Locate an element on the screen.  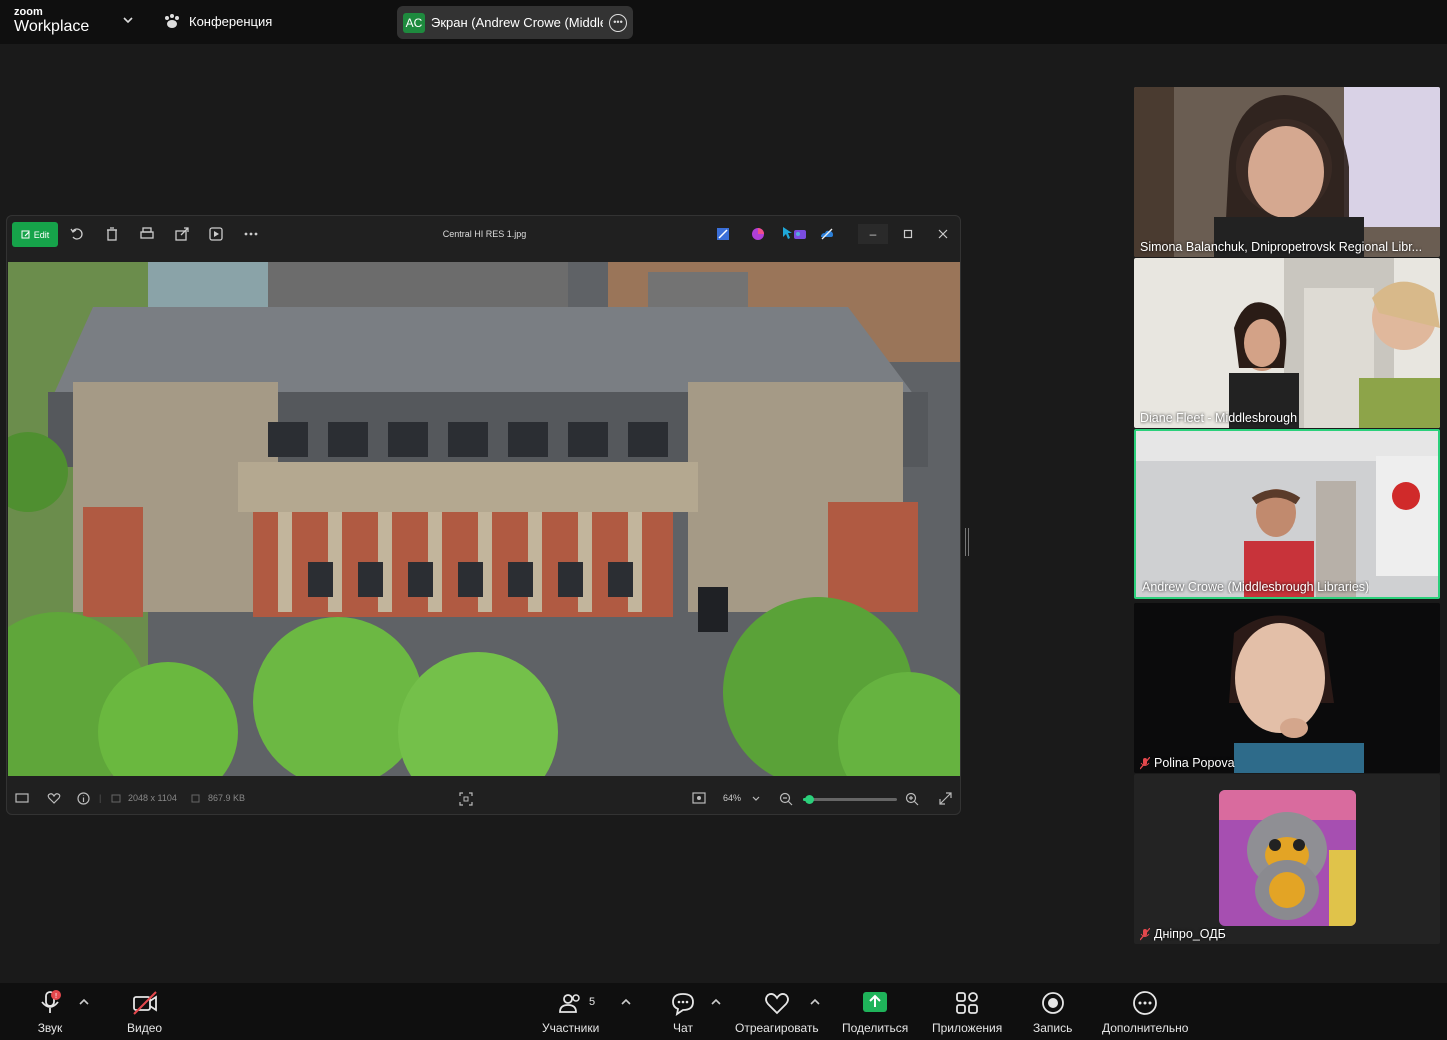
microphone-icon: ! is located at coordinates (51, 1001).